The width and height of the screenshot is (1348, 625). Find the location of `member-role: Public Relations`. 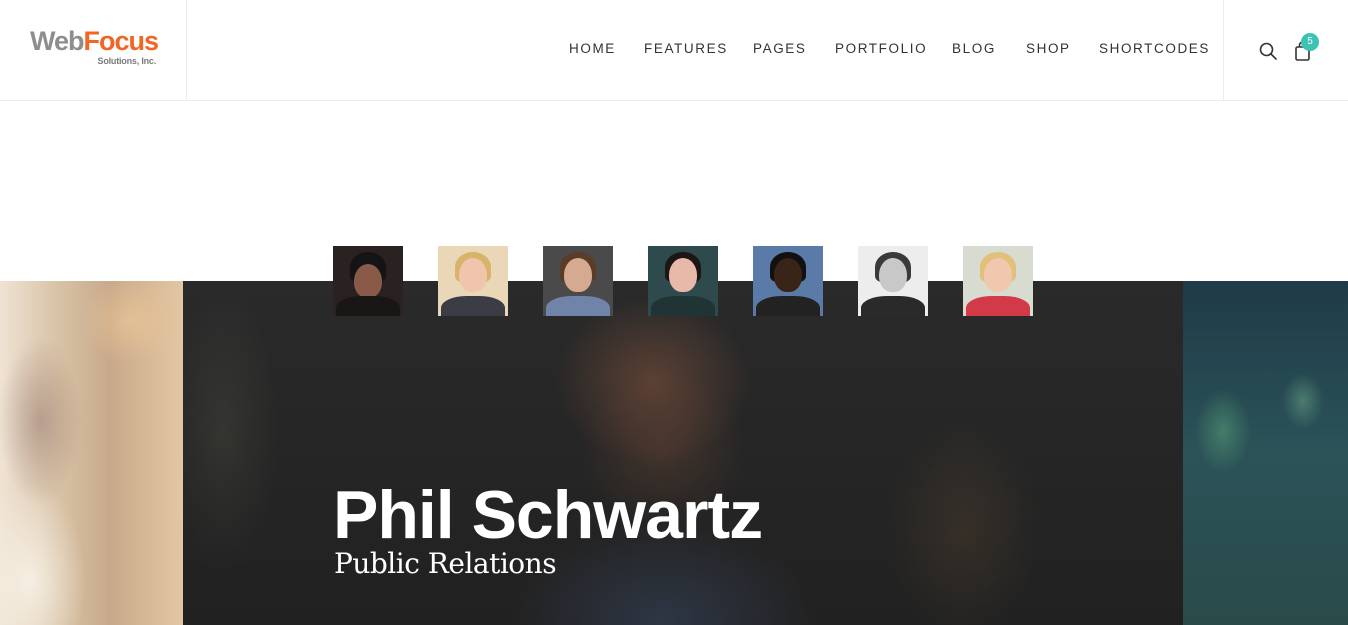

member-role: Public Relations is located at coordinates (445, 563).